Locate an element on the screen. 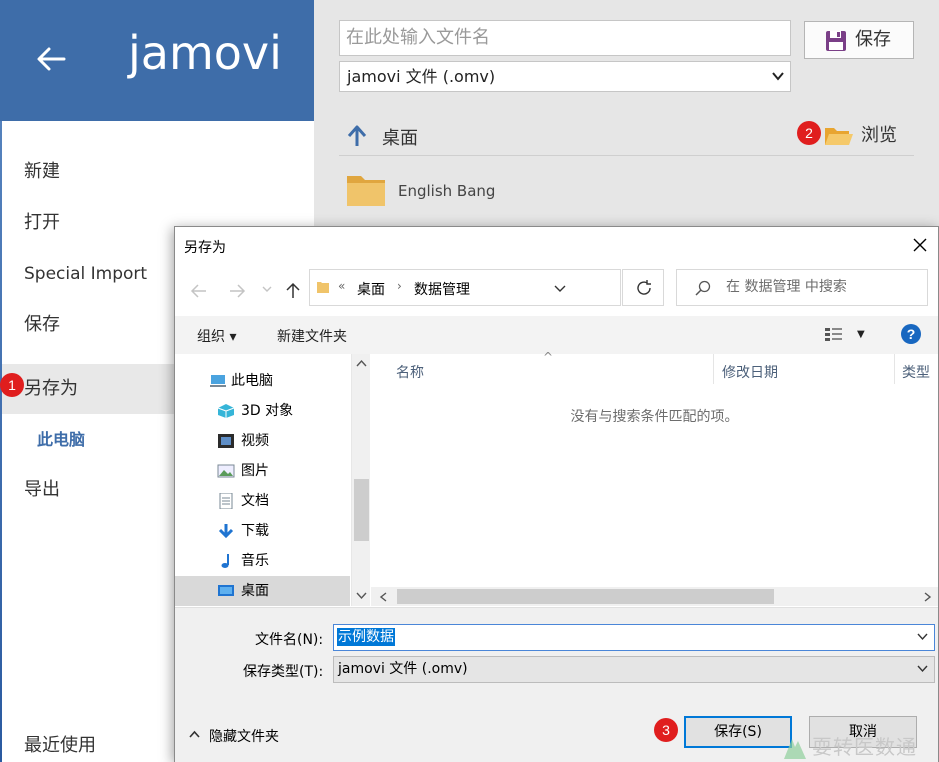  music-icon is located at coordinates (225, 561).